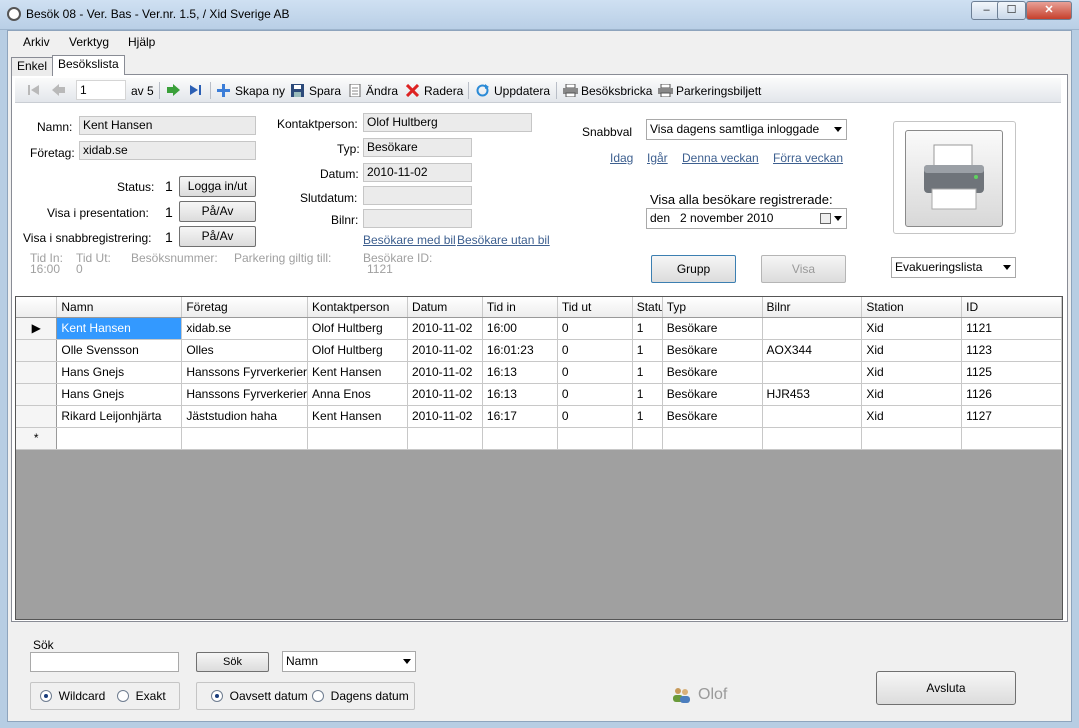 The height and width of the screenshot is (728, 1079). I want to click on column-header-station: Station, so click(912, 307).